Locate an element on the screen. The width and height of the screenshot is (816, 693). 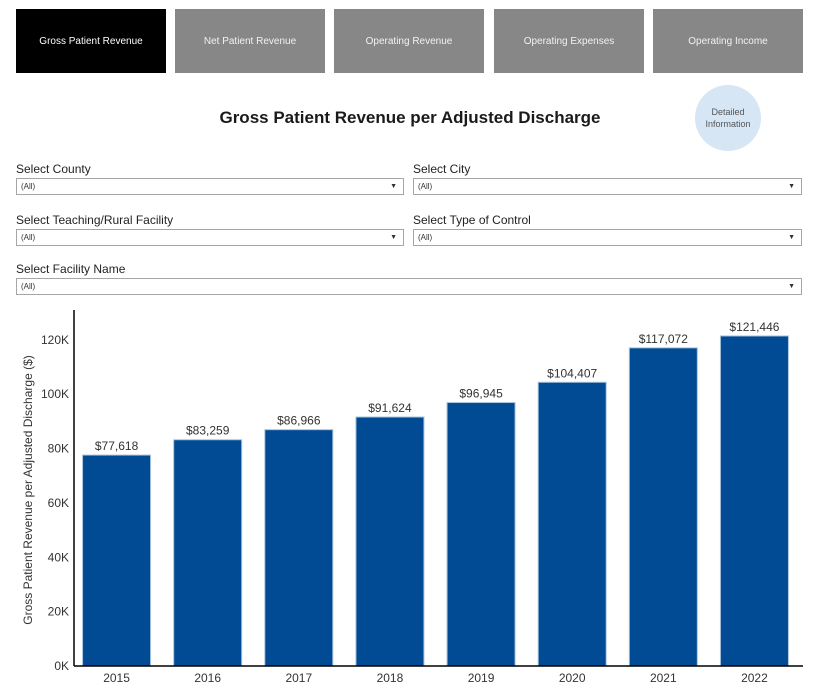
bar-2015 is located at coordinates (117, 560).